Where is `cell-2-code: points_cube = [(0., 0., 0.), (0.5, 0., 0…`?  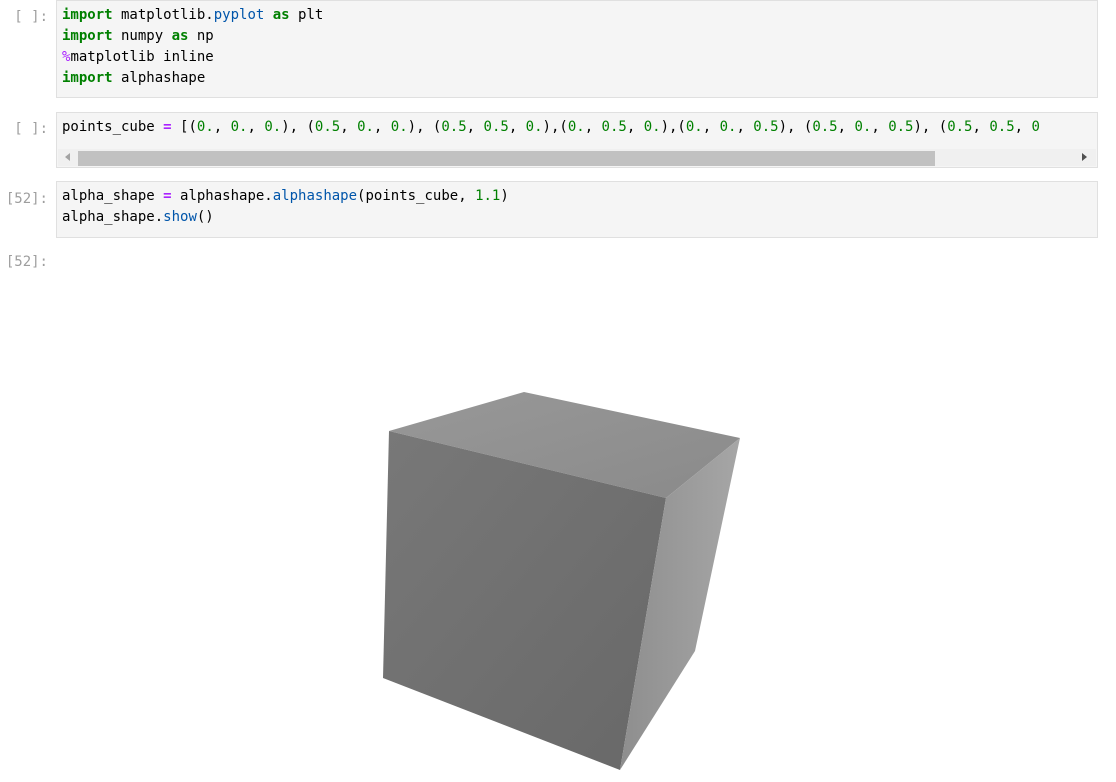
cell-2-code: points_cube = [(0., 0., 0.), (0.5, 0., 0… is located at coordinates (577, 125).